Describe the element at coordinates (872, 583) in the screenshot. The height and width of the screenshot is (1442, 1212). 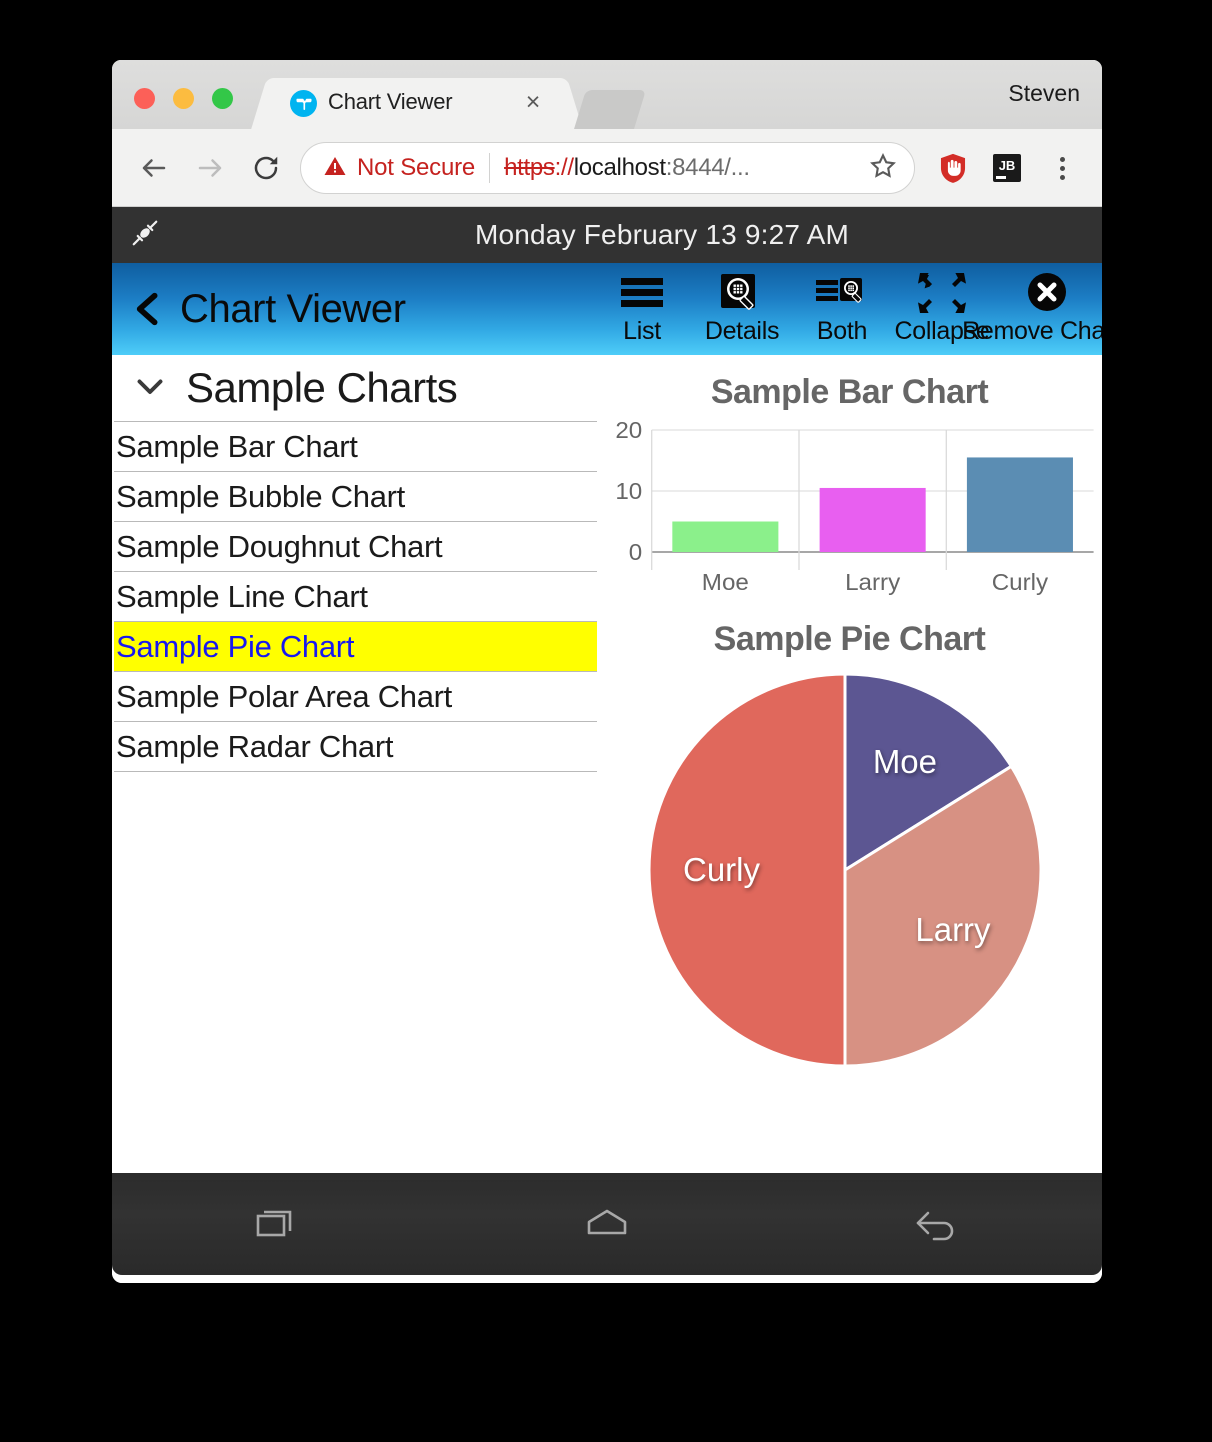
I see `bar-chart-xtick: Larry` at that location.